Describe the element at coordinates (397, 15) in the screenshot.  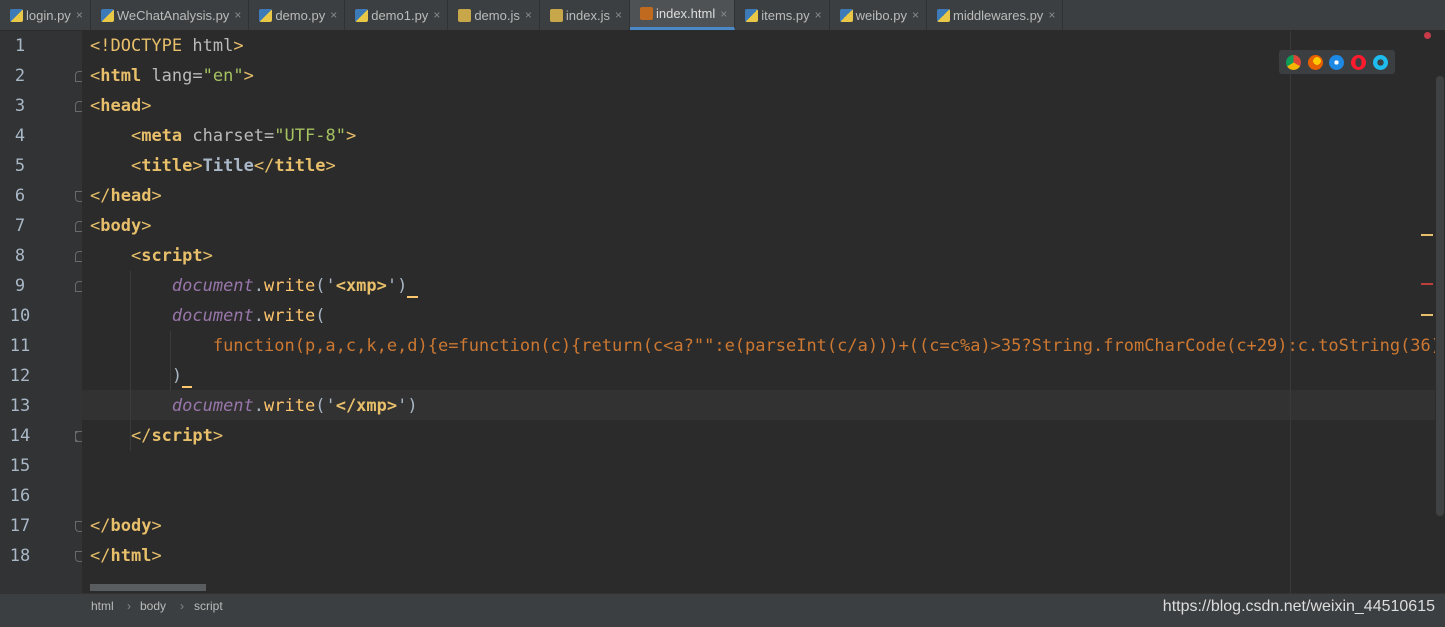
I see `tab-demo1-py: demo1.py ×` at that location.